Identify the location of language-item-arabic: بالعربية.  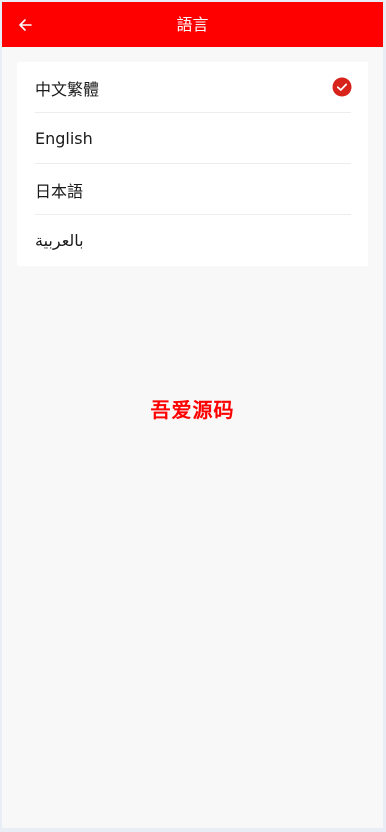
(192, 240).